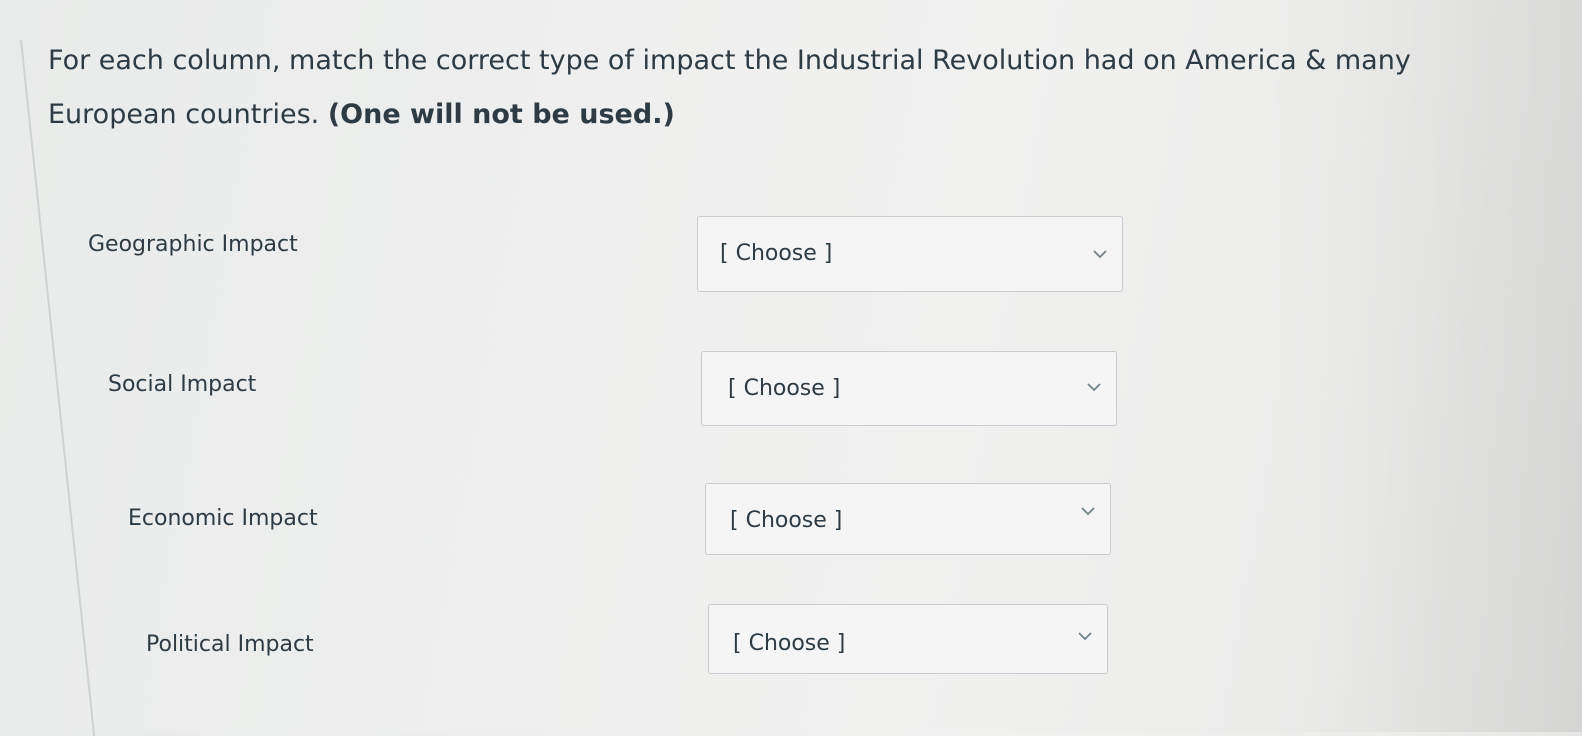 The height and width of the screenshot is (736, 1582). I want to click on label-social-impact: Social Impact, so click(182, 384).